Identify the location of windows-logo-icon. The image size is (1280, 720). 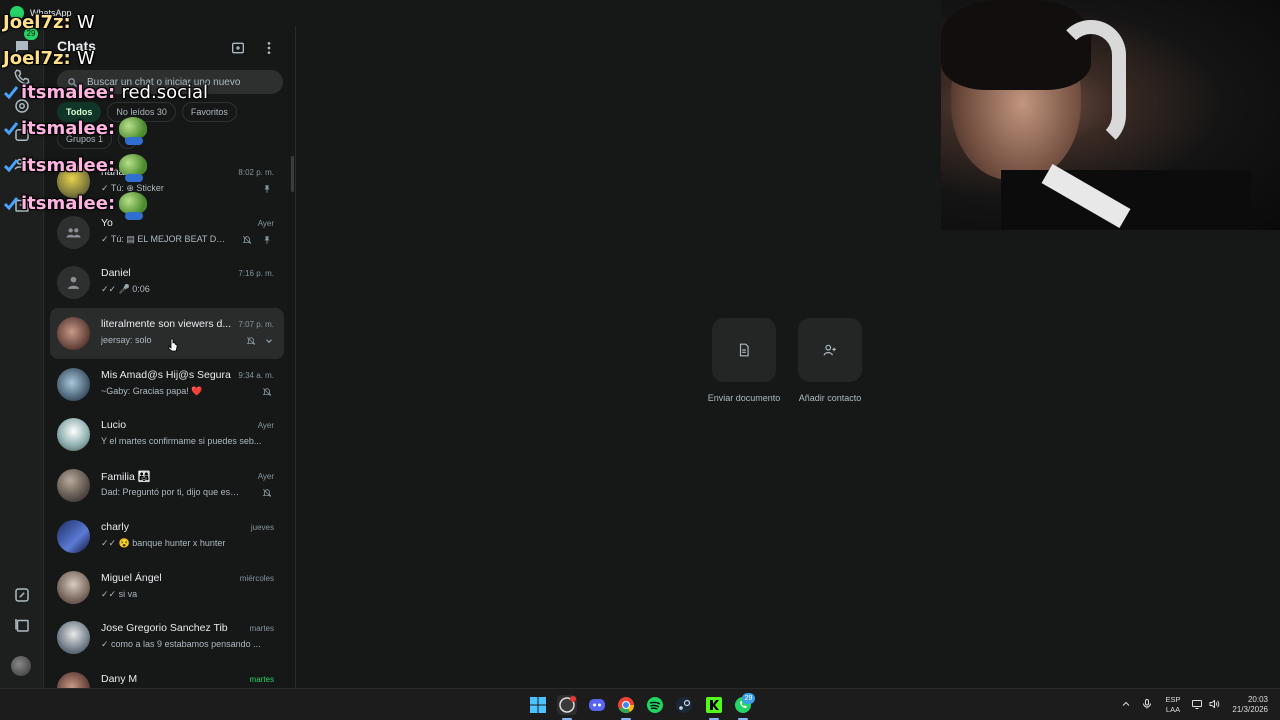
(538, 705).